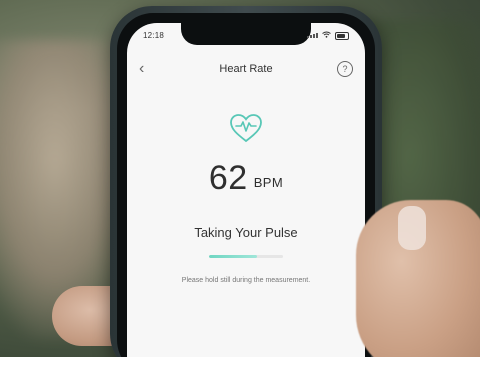 The height and width of the screenshot is (367, 480). I want to click on measurement-status: Taking Your Pulse, so click(246, 232).